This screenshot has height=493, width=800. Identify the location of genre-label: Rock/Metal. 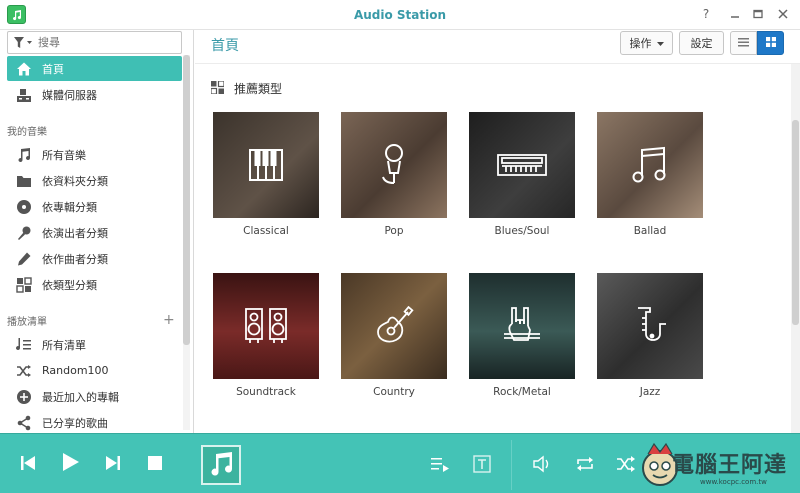
(522, 392).